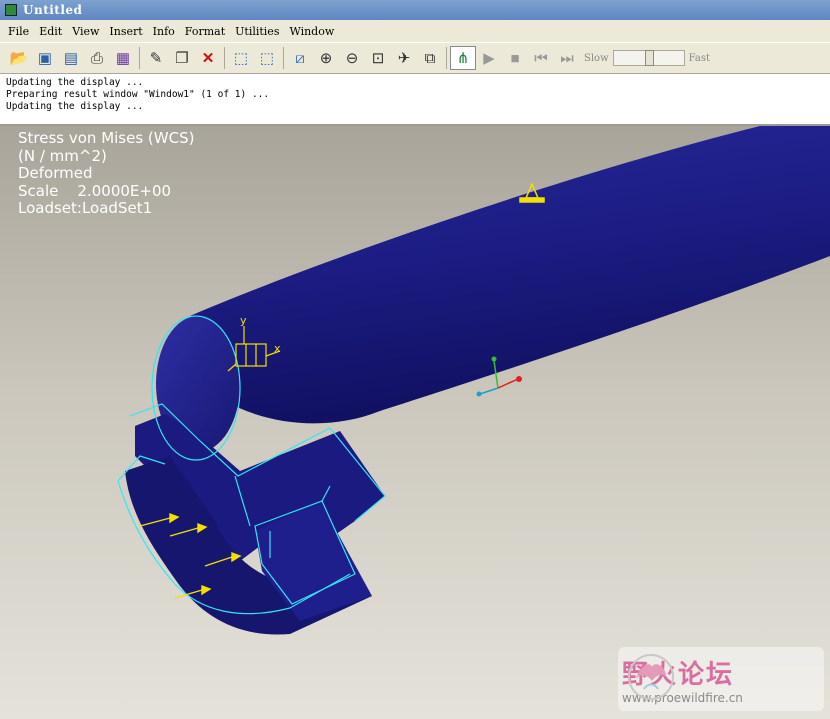 This screenshot has height=719, width=830. Describe the element at coordinates (125, 31) in the screenshot. I see `menu-insert: Insert` at that location.